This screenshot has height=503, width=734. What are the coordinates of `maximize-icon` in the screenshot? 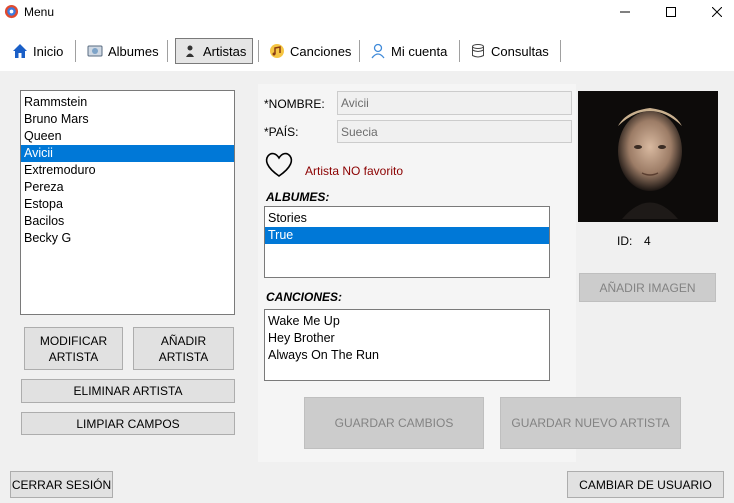 It's located at (671, 12).